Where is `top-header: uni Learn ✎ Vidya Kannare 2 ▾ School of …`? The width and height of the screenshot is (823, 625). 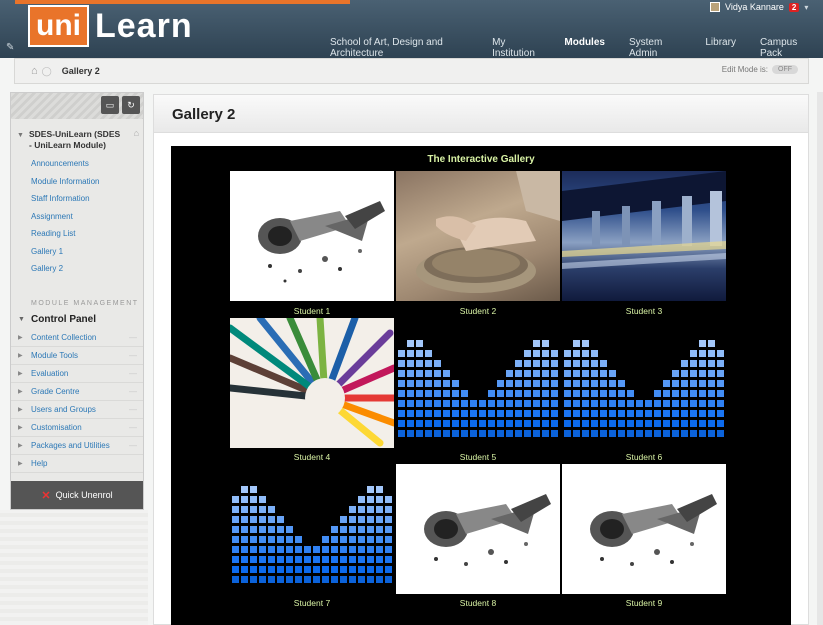 top-header: uni Learn ✎ Vidya Kannare 2 ▾ School of … is located at coordinates (411, 29).